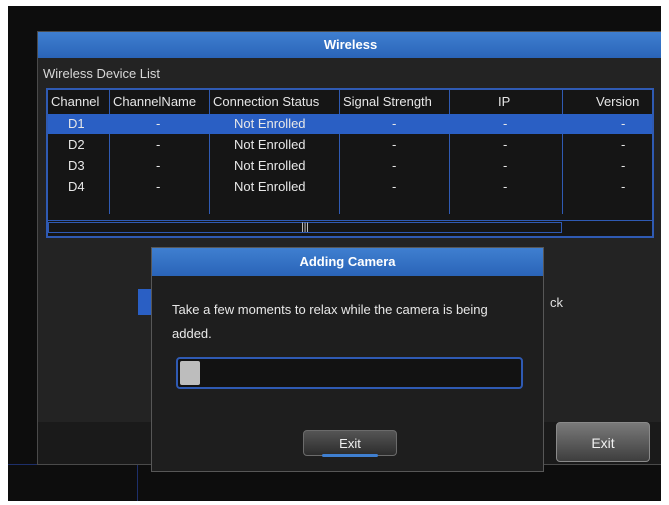 The height and width of the screenshot is (505, 669). I want to click on background-grid-line, so click(137, 481).